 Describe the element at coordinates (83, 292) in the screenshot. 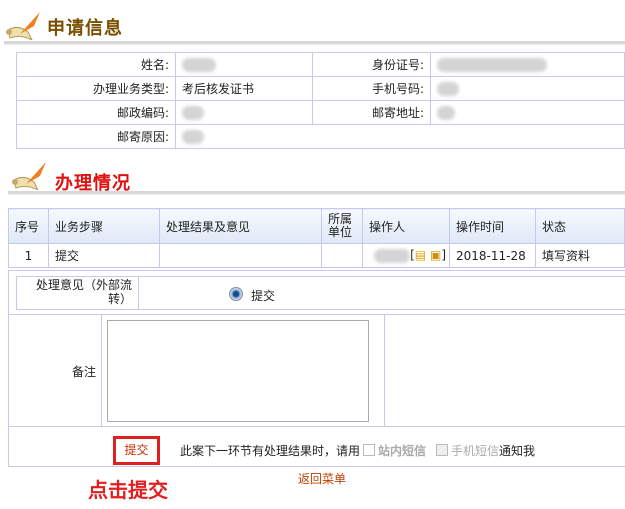

I see `opinion-label: 处理意见（外部流转）` at that location.